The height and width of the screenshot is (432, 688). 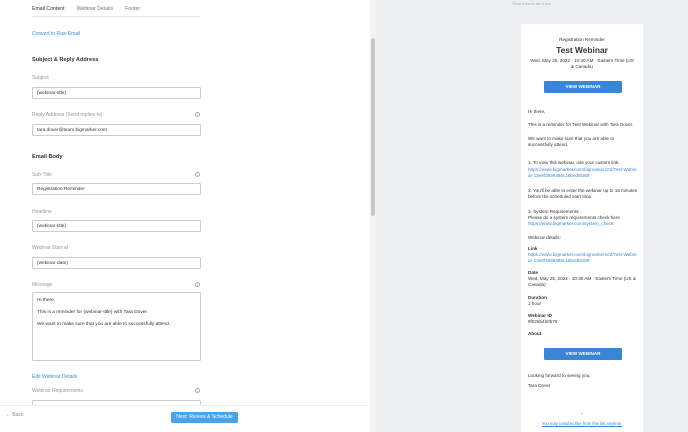 I want to click on edit-webinar-details-link: Edit Webinar Details, so click(x=54, y=377).